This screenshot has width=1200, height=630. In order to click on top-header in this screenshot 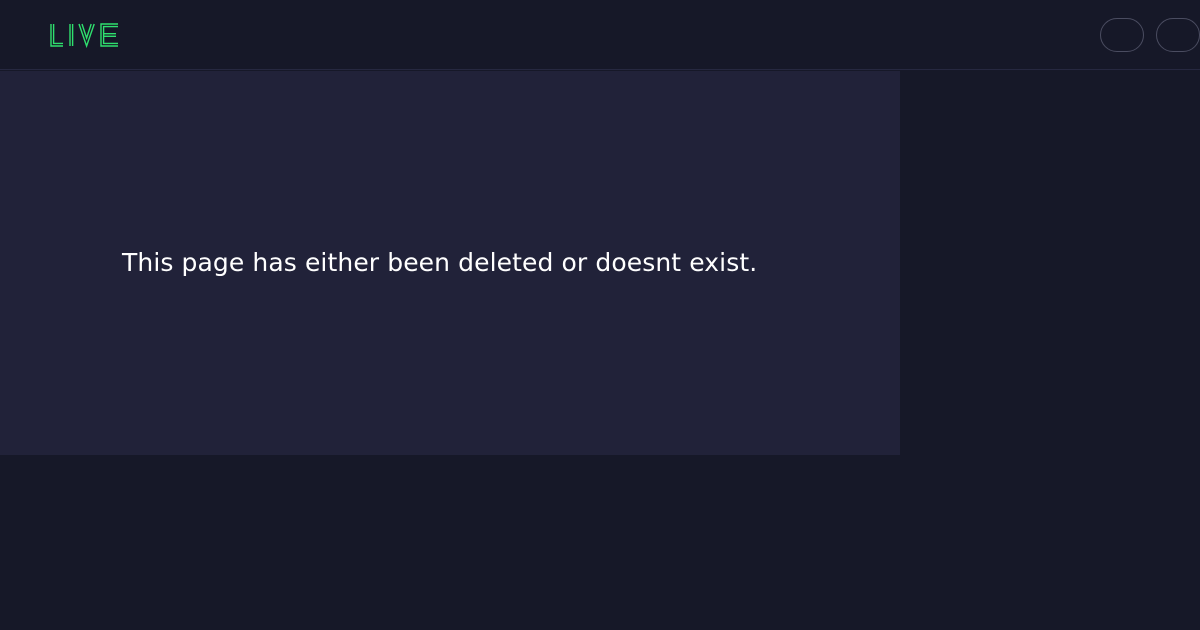, I will do `click(600, 35)`.